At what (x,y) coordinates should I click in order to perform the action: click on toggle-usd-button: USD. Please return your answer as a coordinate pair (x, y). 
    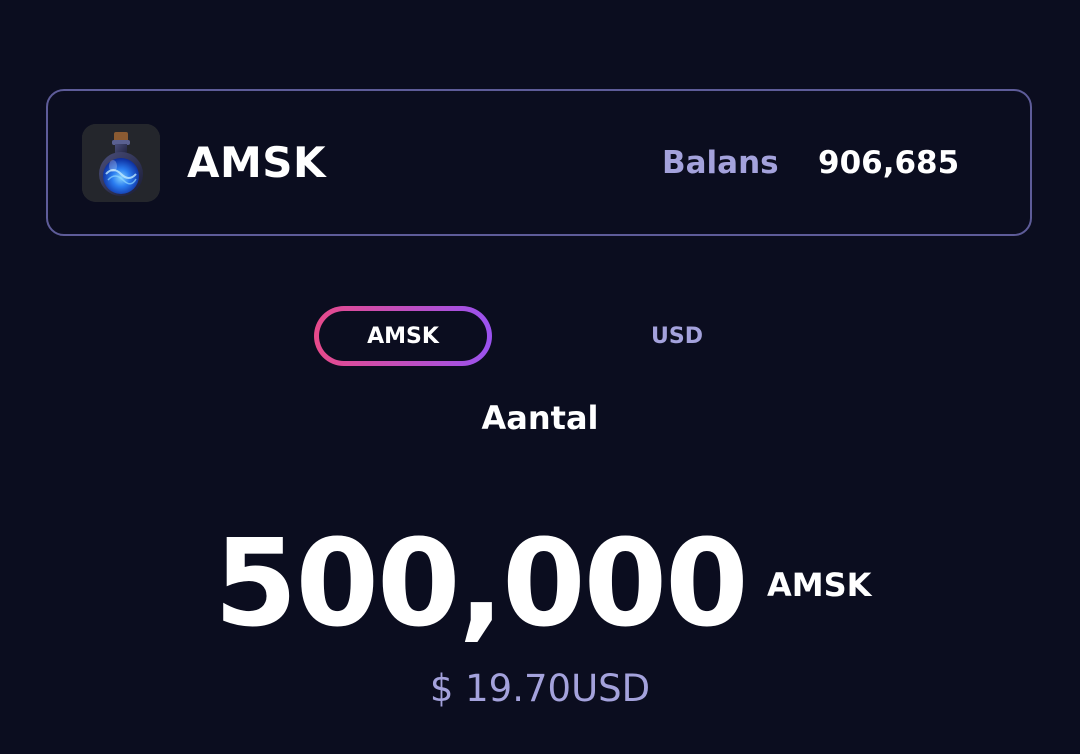
    Looking at the image, I should click on (677, 336).